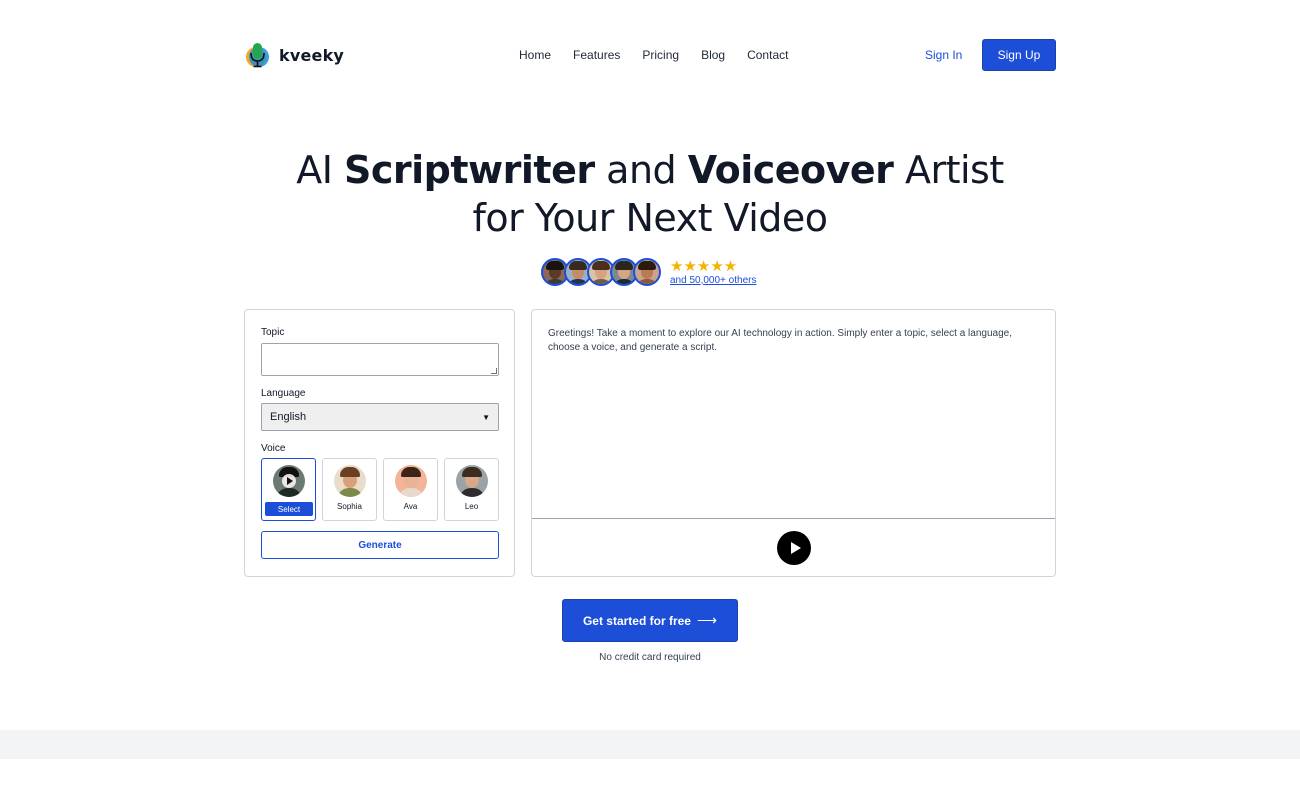  I want to click on rating: ★★★★★ and 50,000+ others, so click(713, 272).